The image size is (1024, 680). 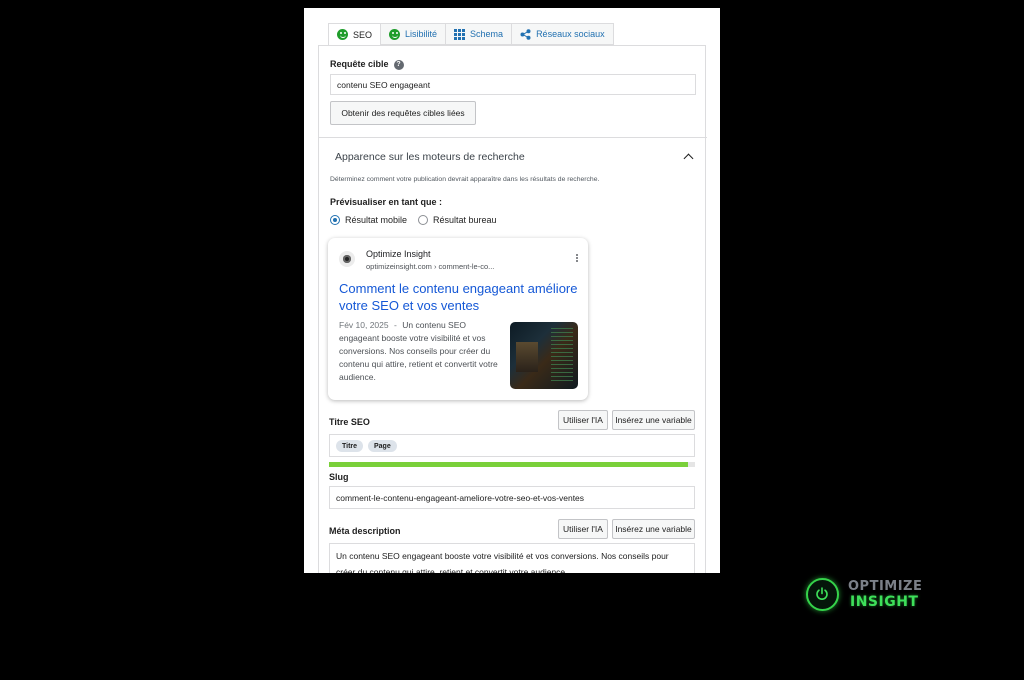 I want to click on tab-seo-label: SEO, so click(x=363, y=34).